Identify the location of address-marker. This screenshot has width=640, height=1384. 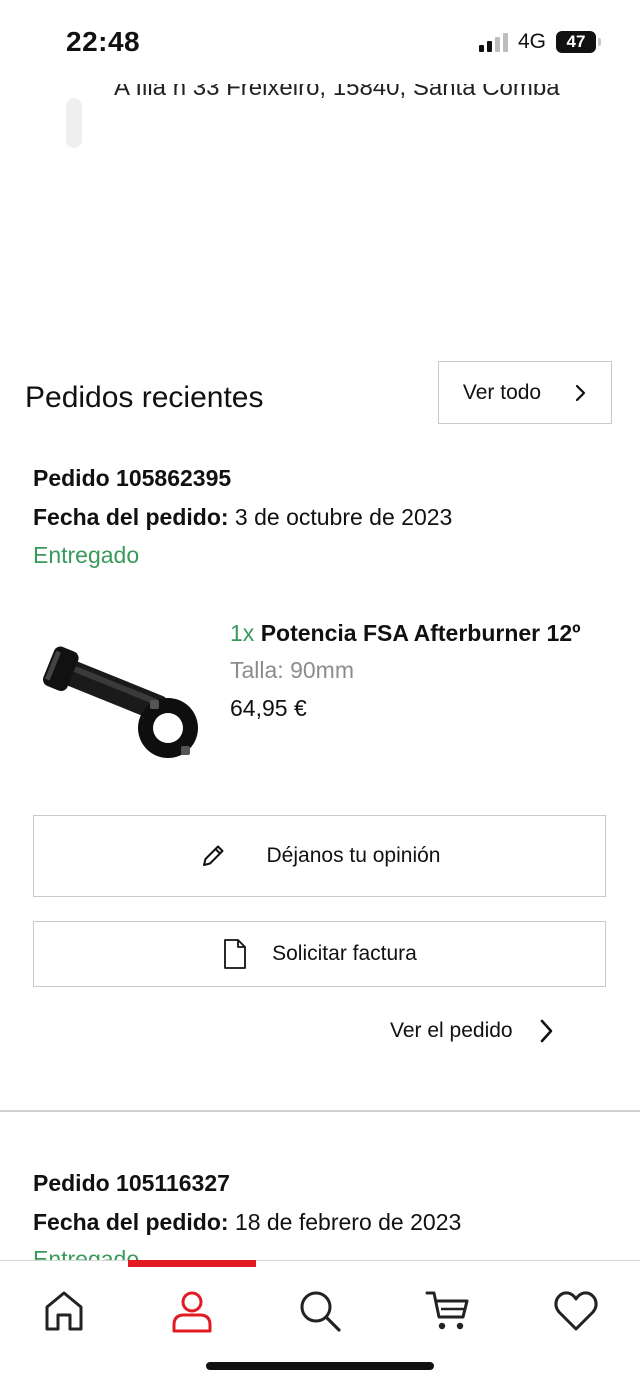
(74, 123).